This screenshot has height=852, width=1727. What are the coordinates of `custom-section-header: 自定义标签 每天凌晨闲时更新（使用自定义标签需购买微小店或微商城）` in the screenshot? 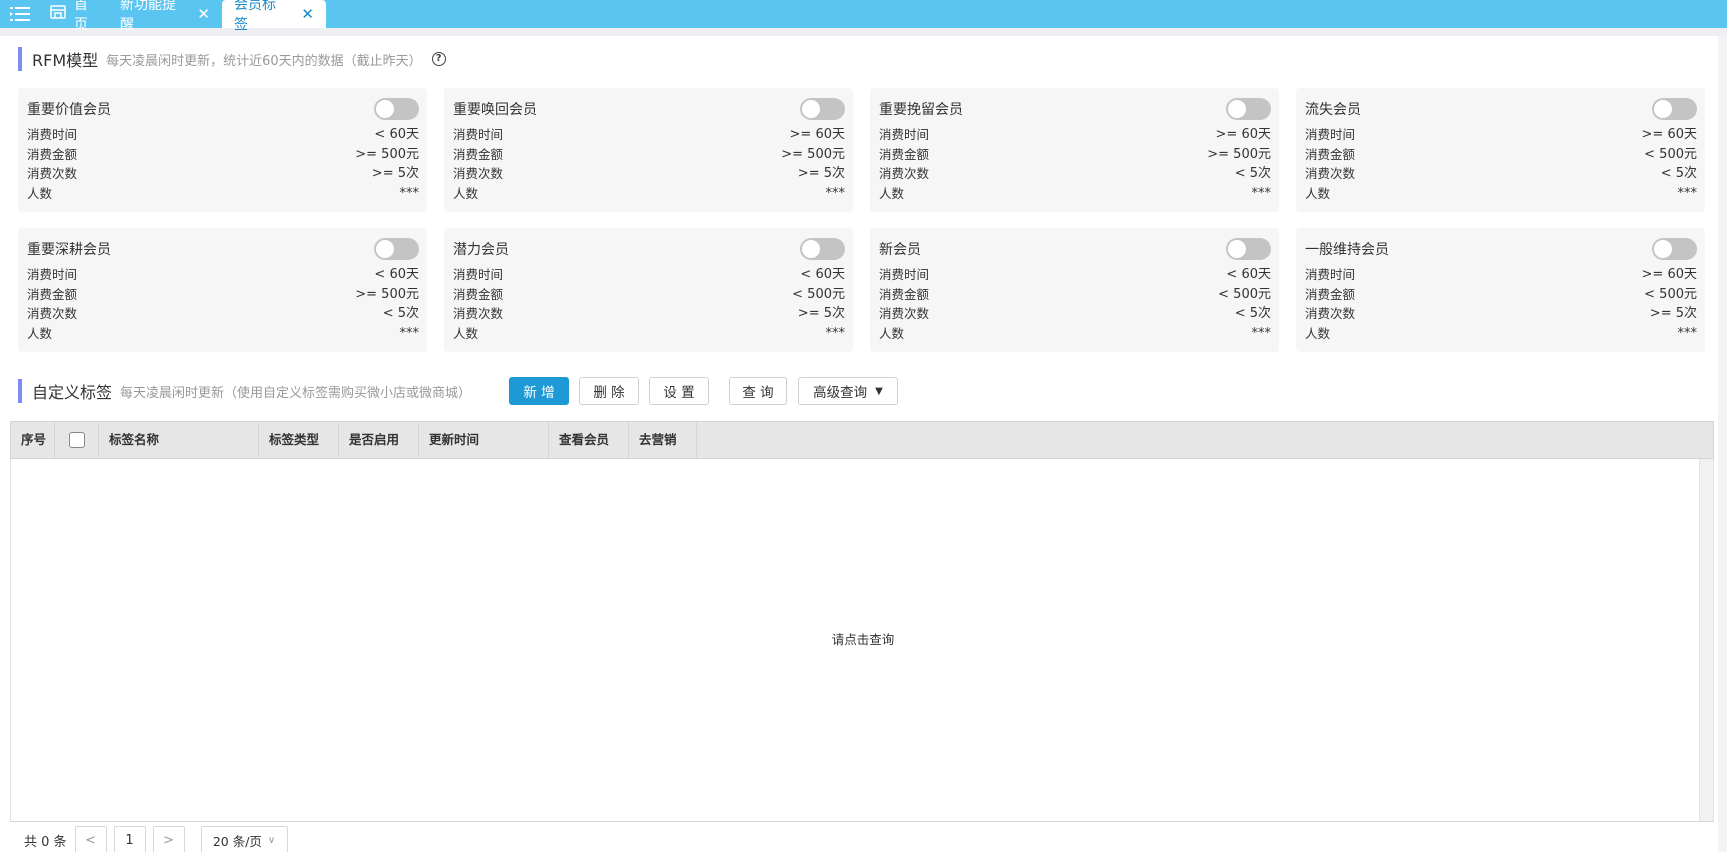 It's located at (244, 391).